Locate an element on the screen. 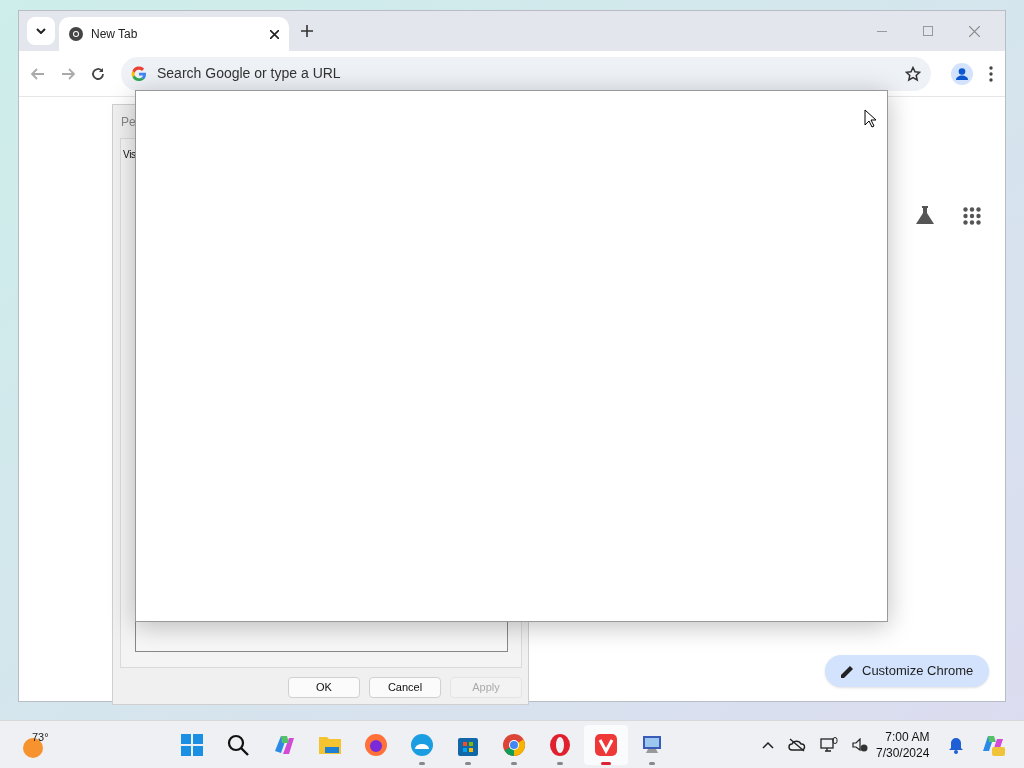 Image resolution: width=1024 pixels, height=768 pixels. maximize-icon is located at coordinates (928, 31).